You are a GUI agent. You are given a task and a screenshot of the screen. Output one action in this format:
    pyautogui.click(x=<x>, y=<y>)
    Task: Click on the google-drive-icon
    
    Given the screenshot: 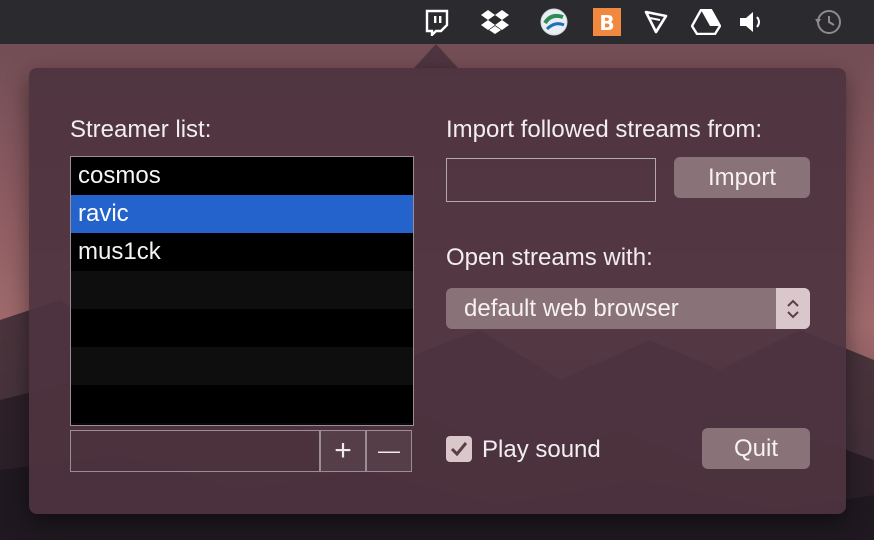 What is the action you would take?
    pyautogui.click(x=706, y=22)
    